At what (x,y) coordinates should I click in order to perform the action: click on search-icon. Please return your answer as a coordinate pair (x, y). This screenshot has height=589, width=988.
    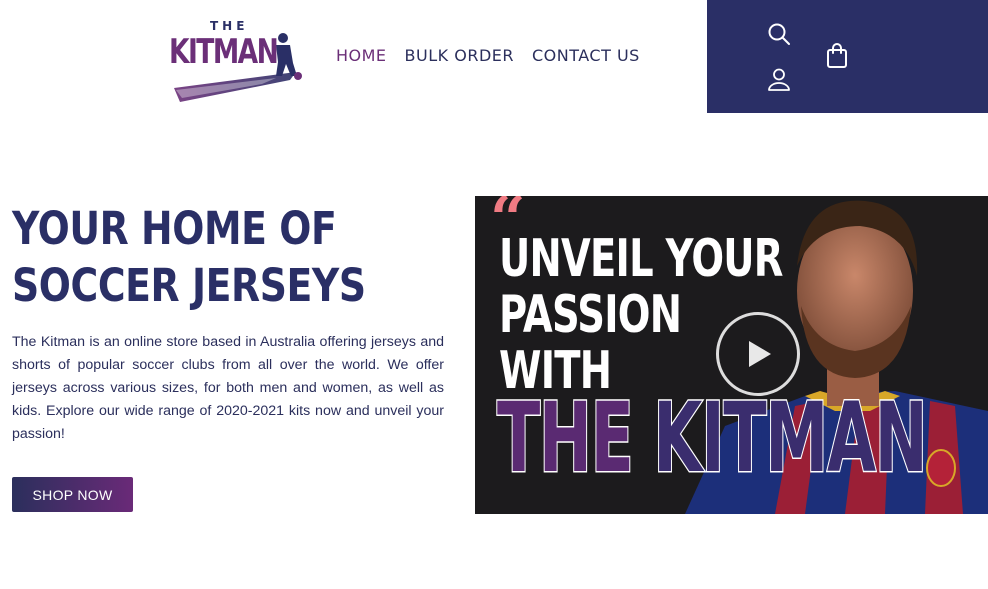
    Looking at the image, I should click on (779, 34).